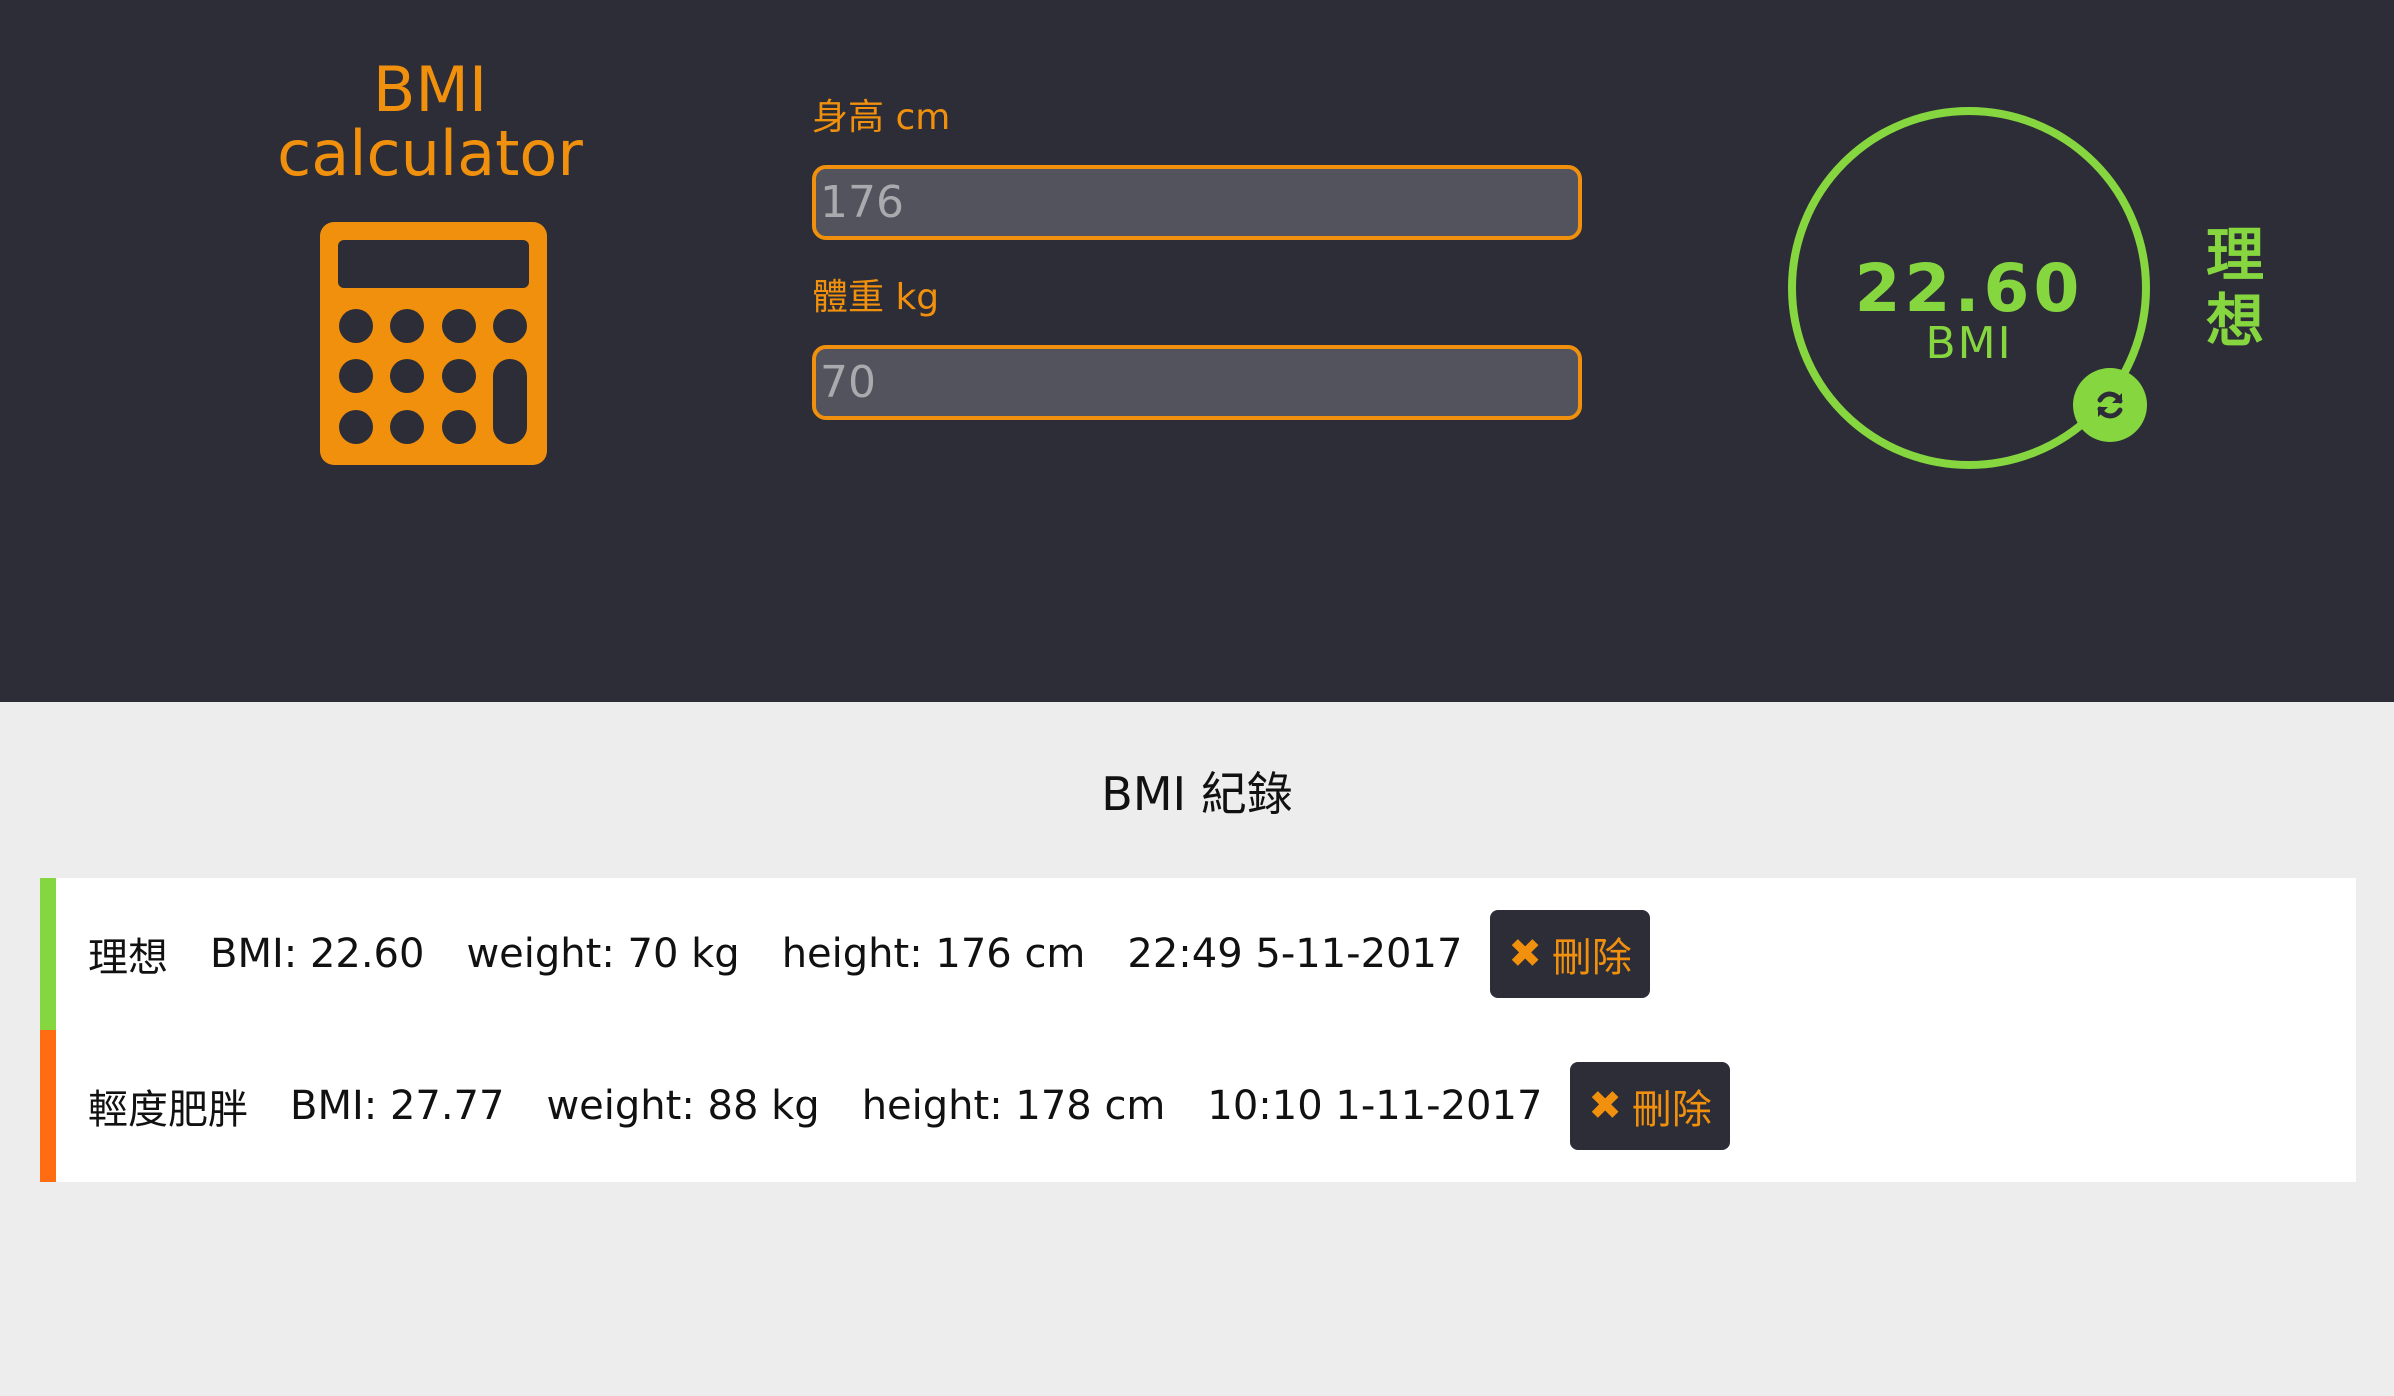 This screenshot has height=1396, width=2394. Describe the element at coordinates (168, 1110) in the screenshot. I see `record-status: 輕度肥胖` at that location.